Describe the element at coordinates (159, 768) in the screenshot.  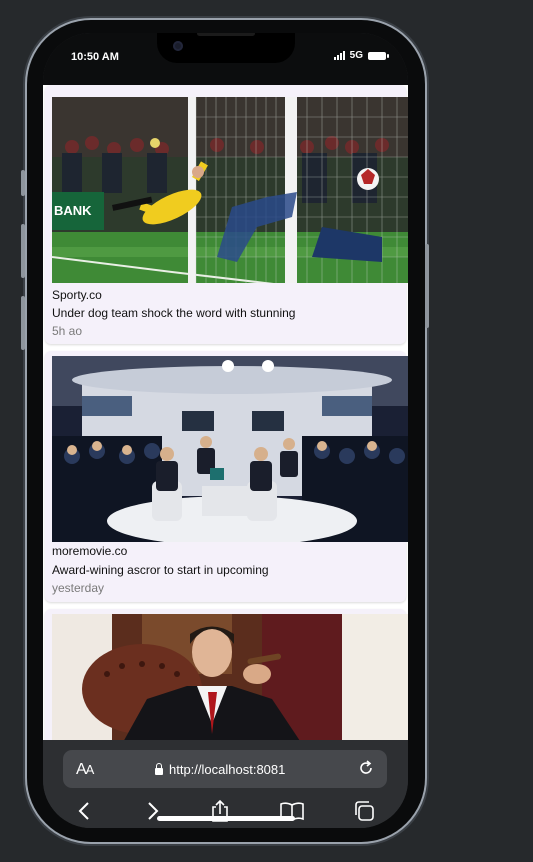
I see `lock-icon` at that location.